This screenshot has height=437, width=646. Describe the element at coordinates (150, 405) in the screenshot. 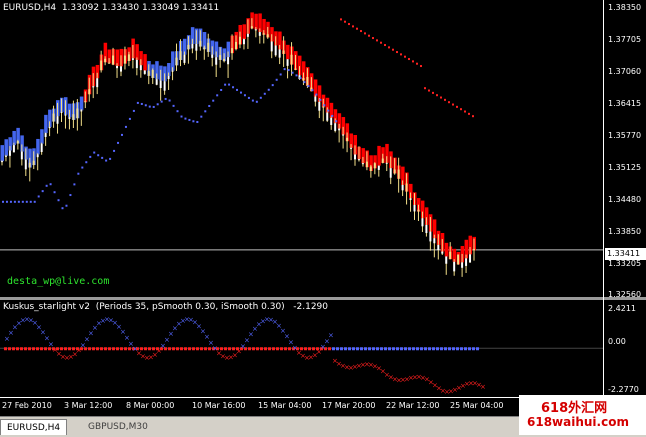

I see `time-tick: 8 Mar 00:00` at that location.